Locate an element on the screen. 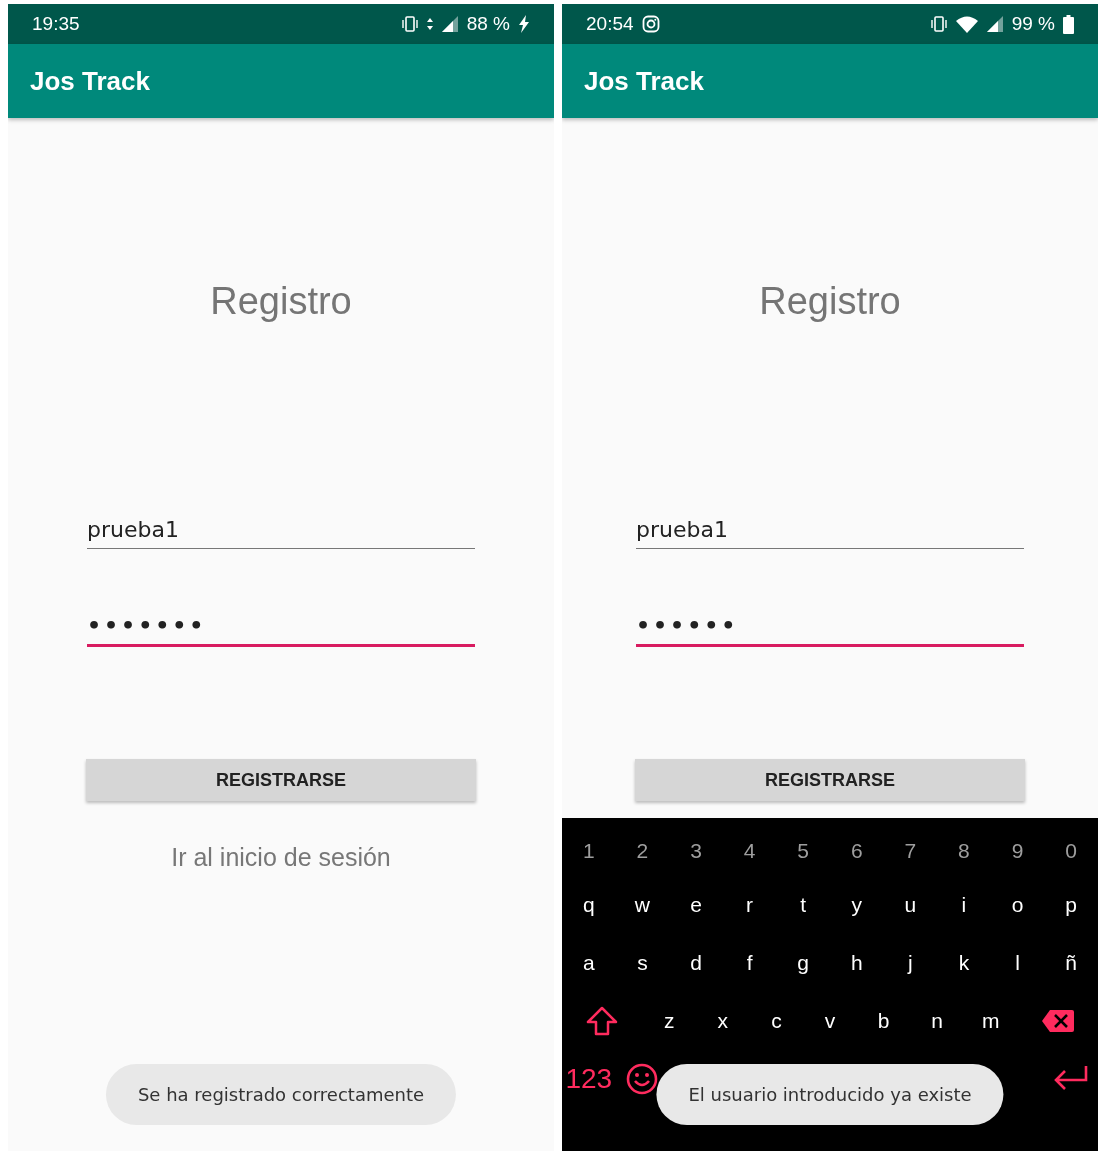 This screenshot has width=1098, height=1151. keyboard-key: m is located at coordinates (990, 1021).